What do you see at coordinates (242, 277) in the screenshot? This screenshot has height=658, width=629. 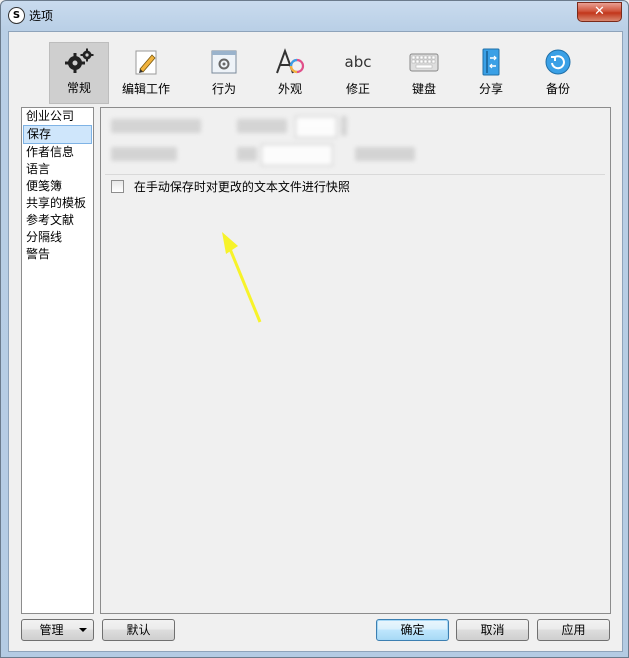 I see `annotation-arrow-icon` at bounding box center [242, 277].